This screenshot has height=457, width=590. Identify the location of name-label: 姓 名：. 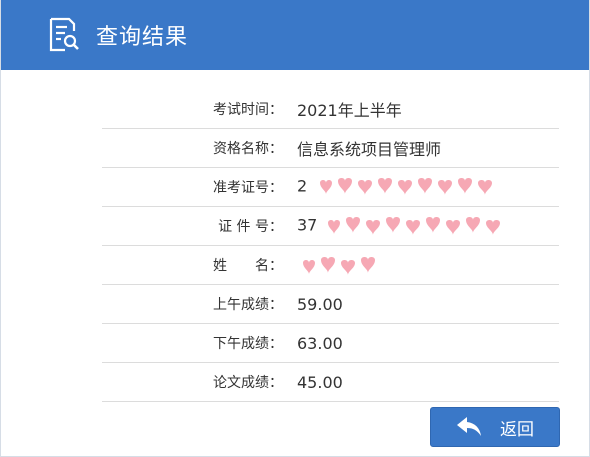
(248, 266).